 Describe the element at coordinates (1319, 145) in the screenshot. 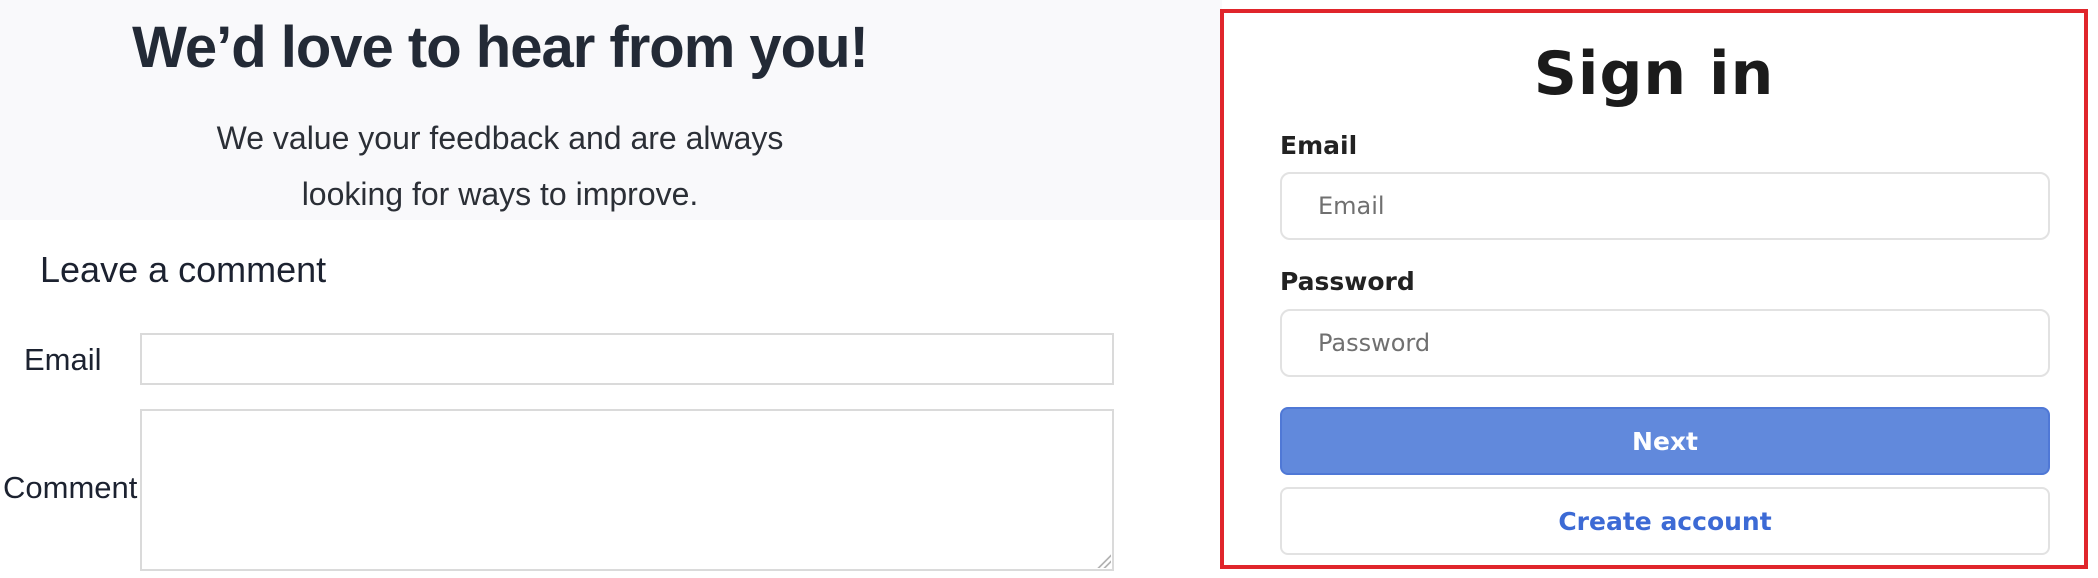

I see `signin-email-label: Email` at that location.